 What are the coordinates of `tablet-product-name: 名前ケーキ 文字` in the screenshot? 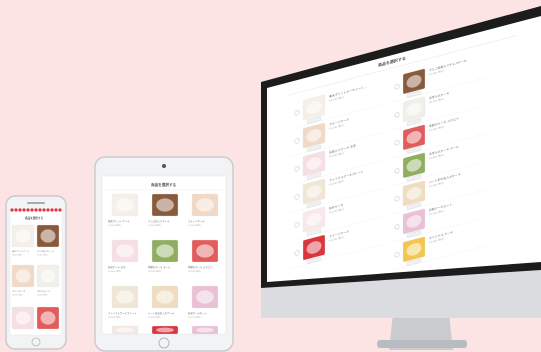 It's located at (117, 267).